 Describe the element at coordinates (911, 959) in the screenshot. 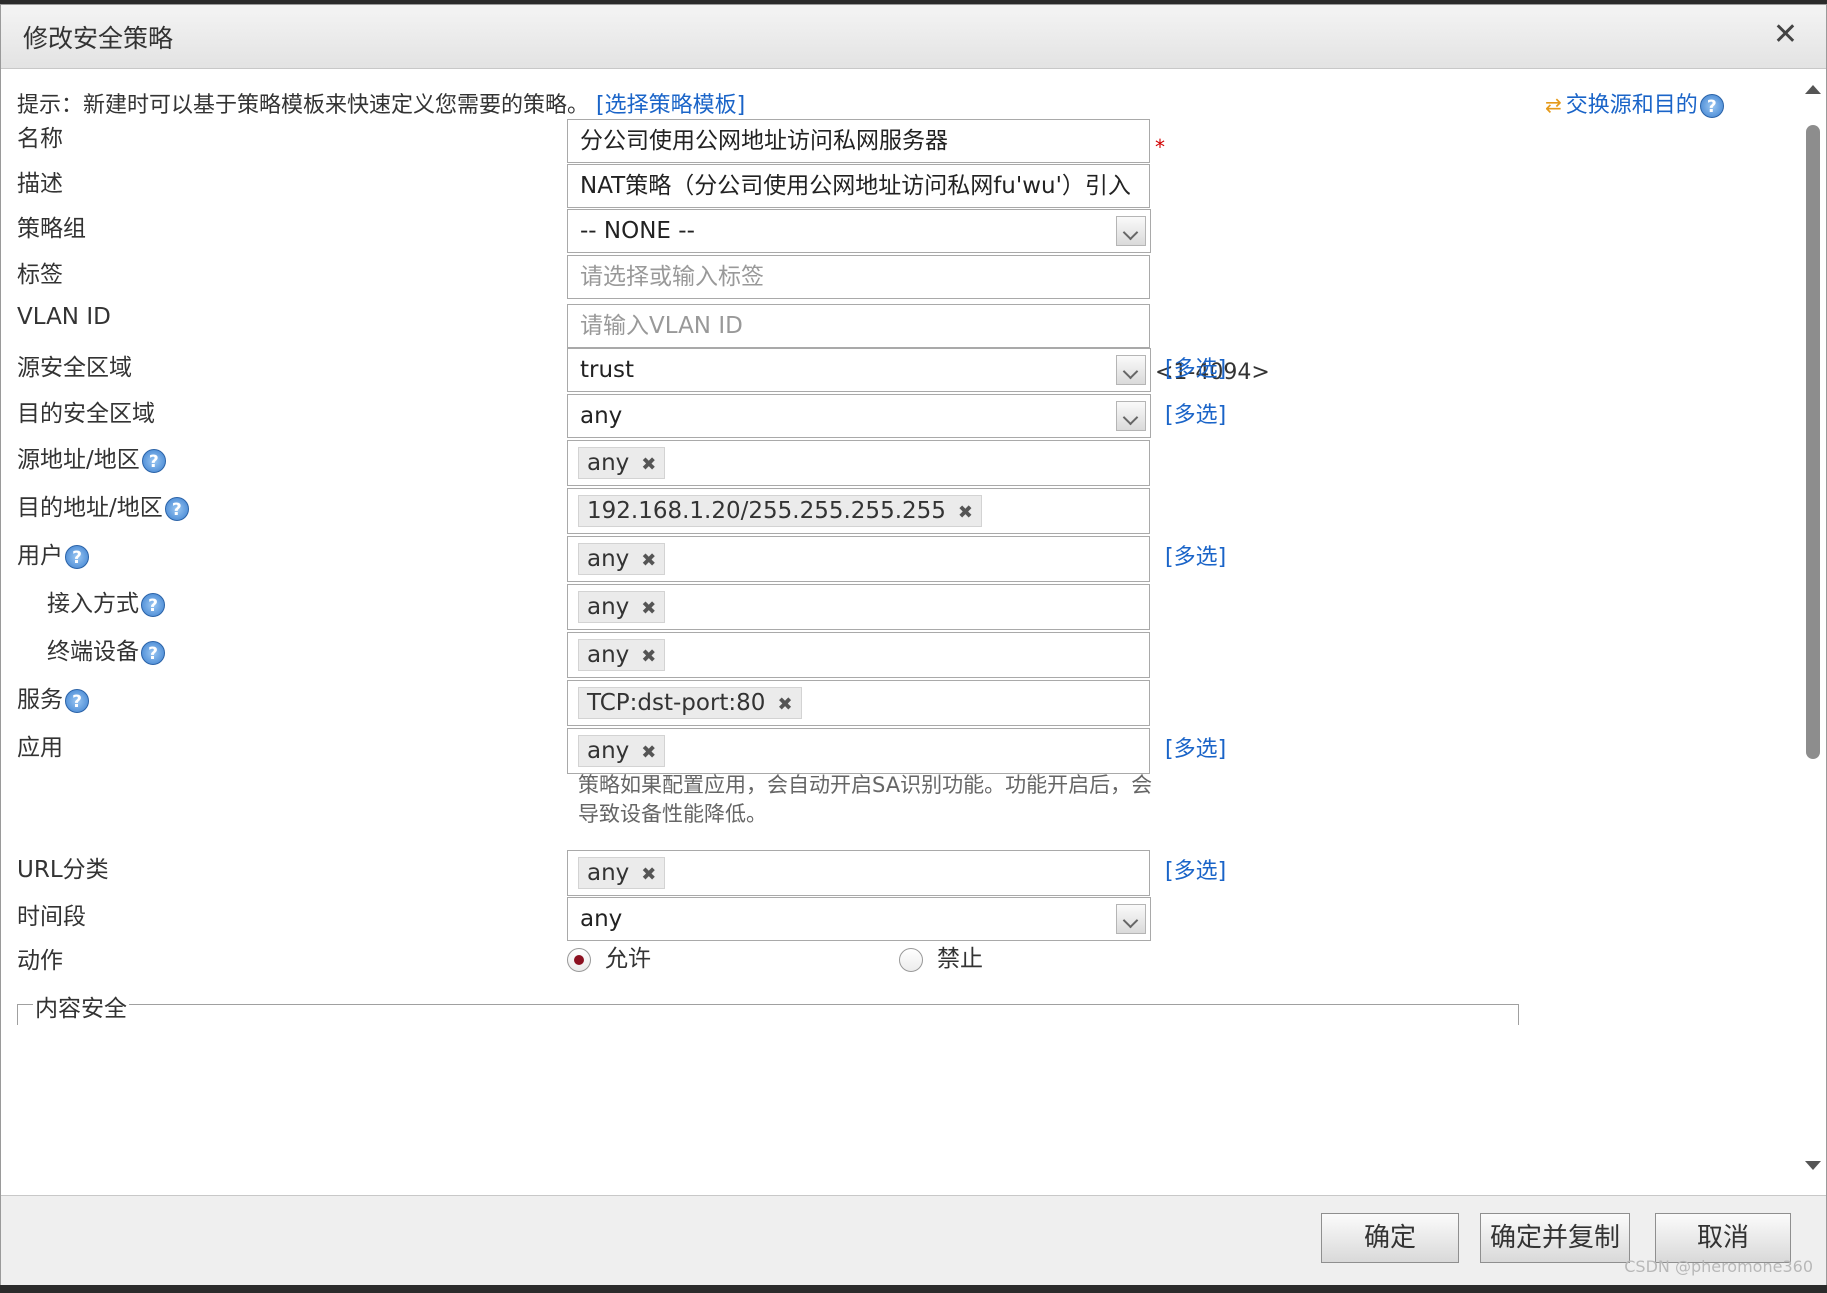

I see `radio-deny` at that location.